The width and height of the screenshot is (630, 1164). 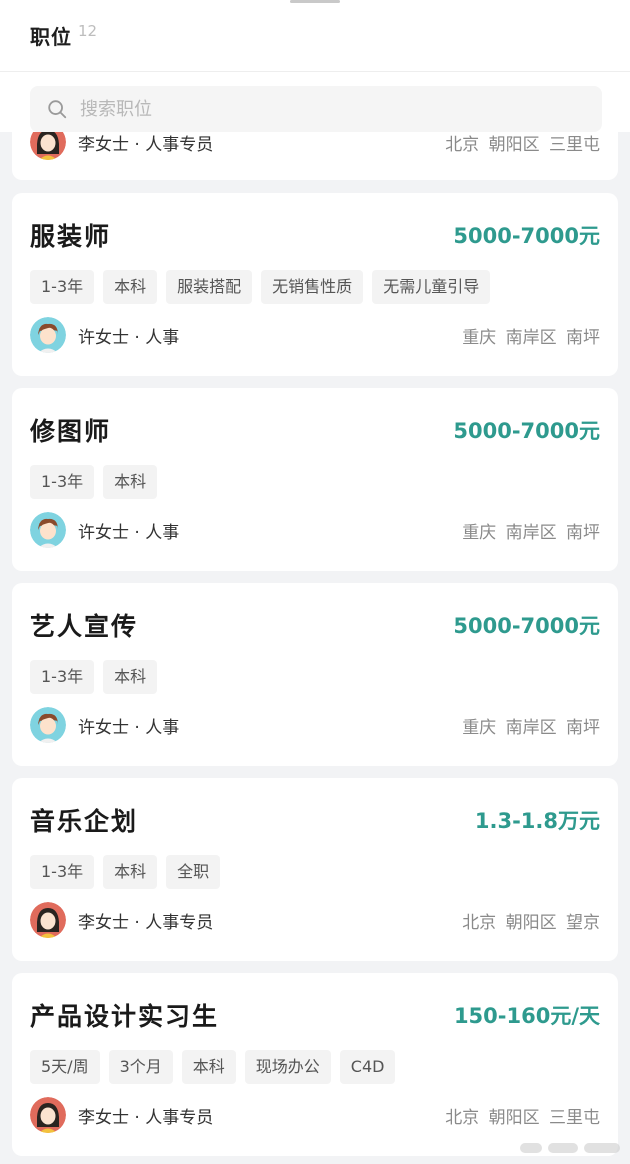 I want to click on job-tag: 服装搭配, so click(x=209, y=287).